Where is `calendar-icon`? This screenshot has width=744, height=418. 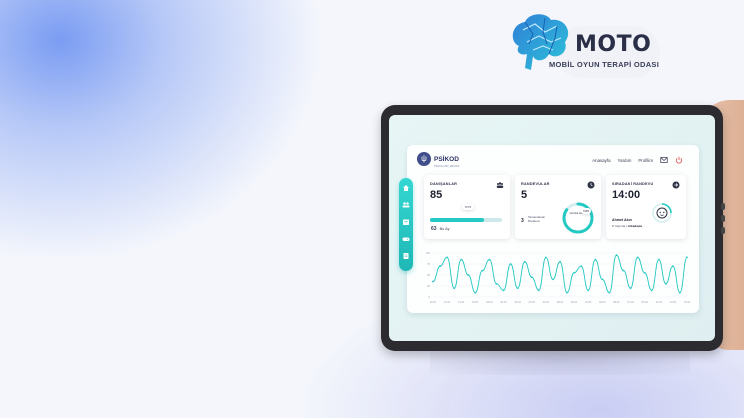
calendar-icon is located at coordinates (406, 222).